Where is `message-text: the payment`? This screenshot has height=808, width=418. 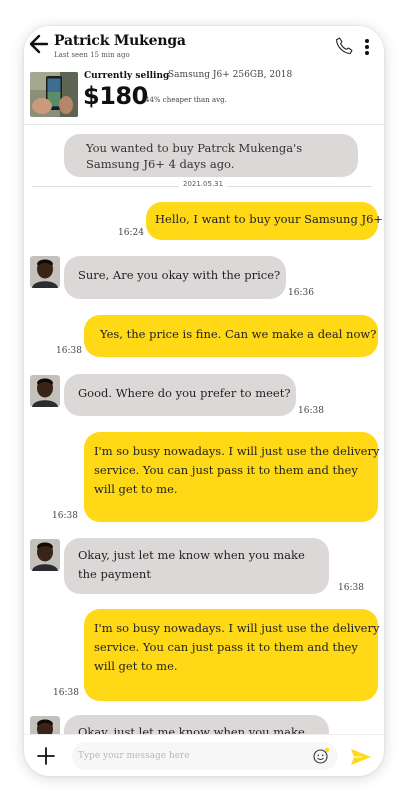 message-text: the payment is located at coordinates (114, 574).